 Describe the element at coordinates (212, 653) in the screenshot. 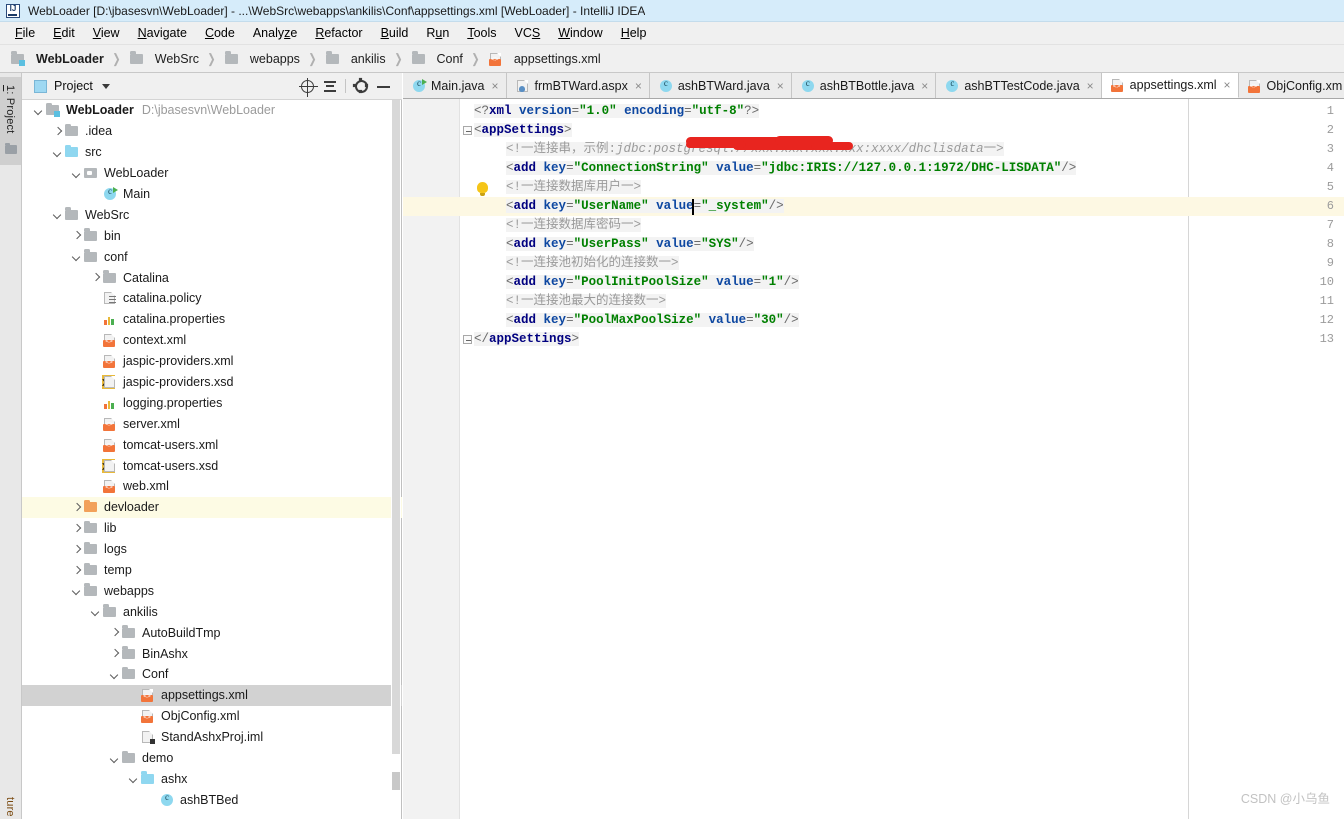

I see `tree-item-binashx: BinAshx` at that location.